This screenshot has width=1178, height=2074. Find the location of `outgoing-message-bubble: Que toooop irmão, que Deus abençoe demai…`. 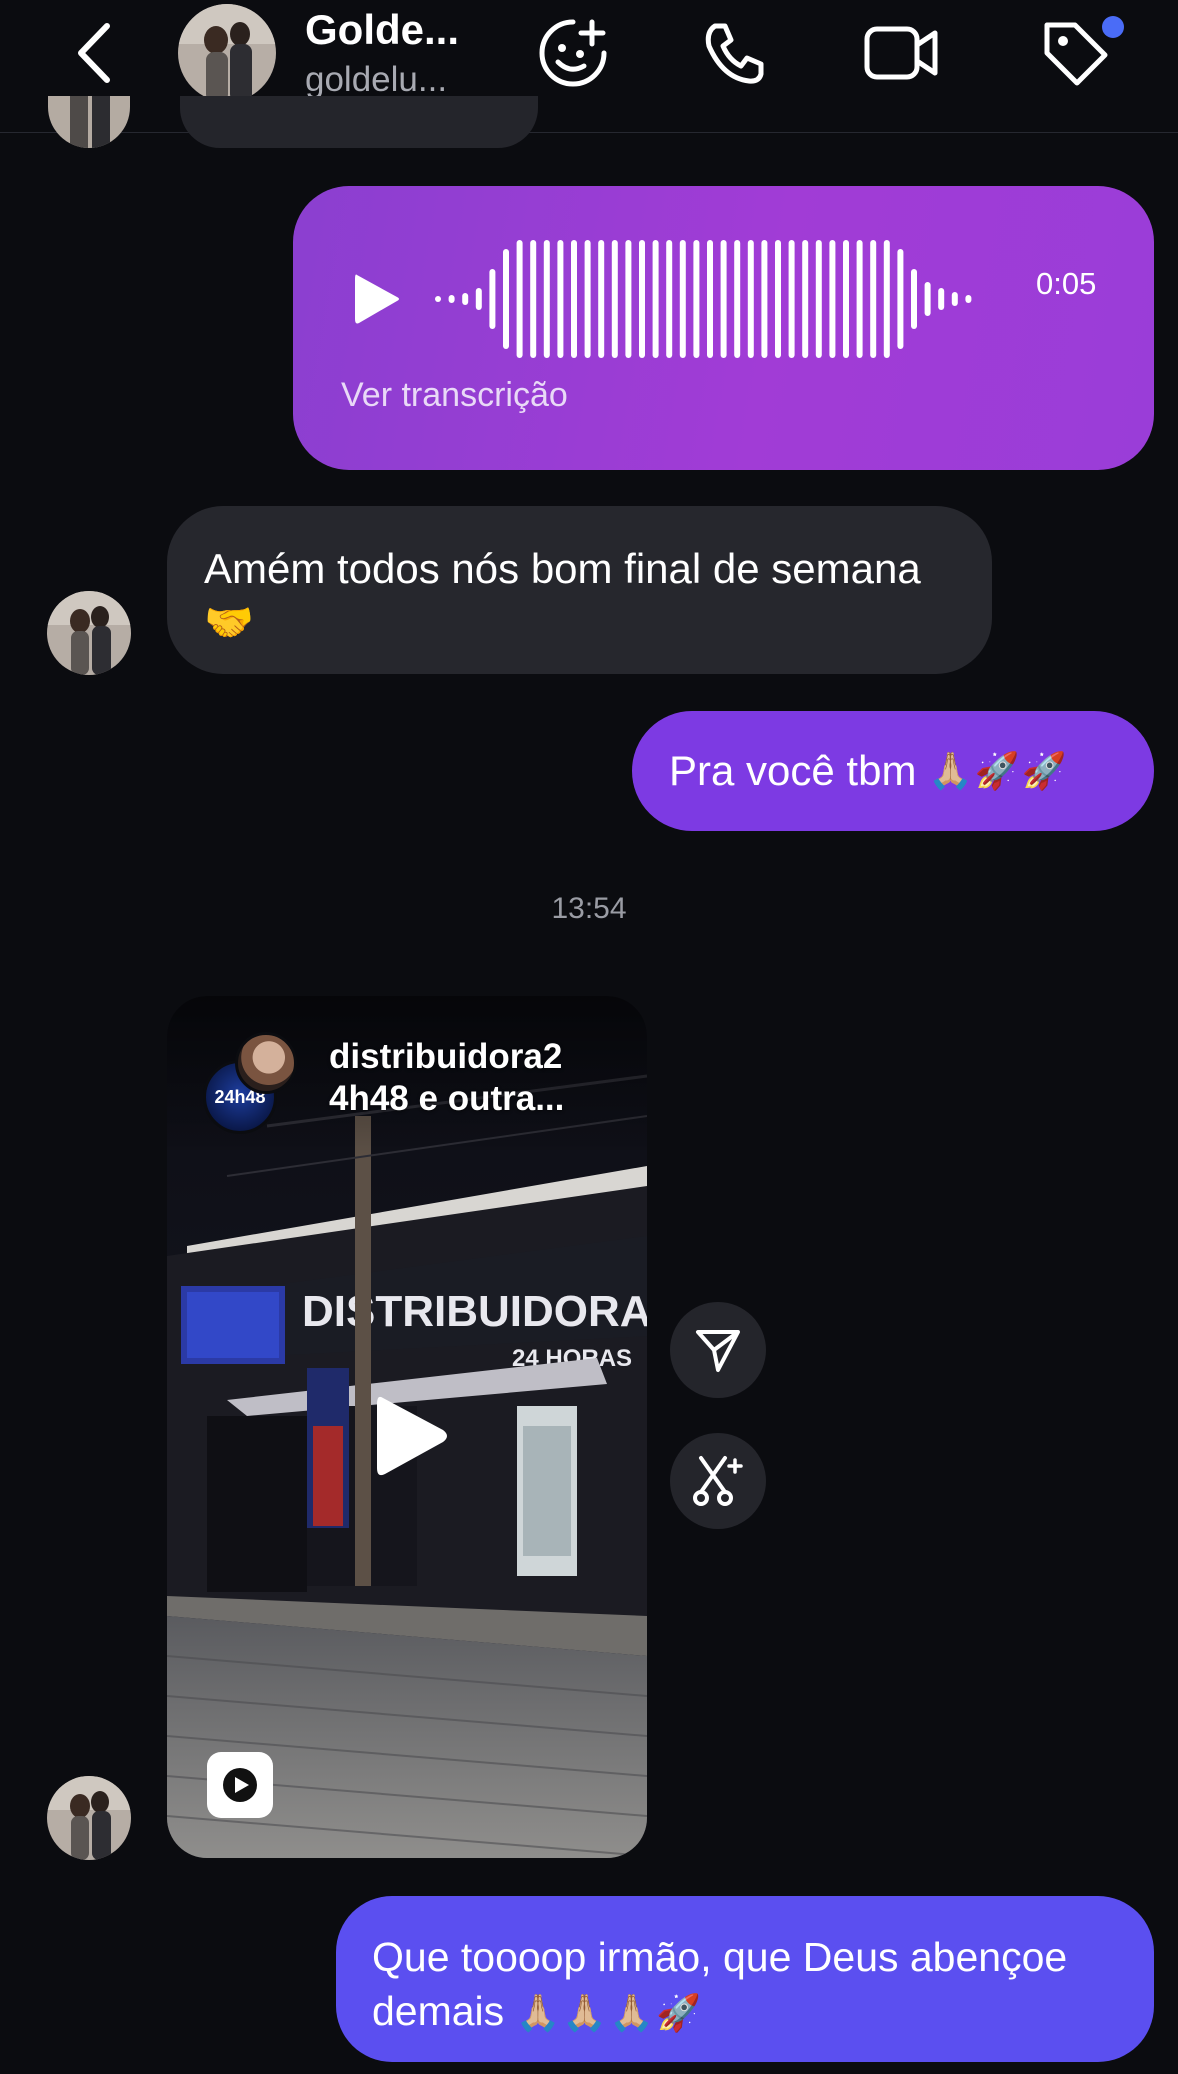

outgoing-message-bubble: Que toooop irmão, que Deus abençoe demai… is located at coordinates (745, 1979).